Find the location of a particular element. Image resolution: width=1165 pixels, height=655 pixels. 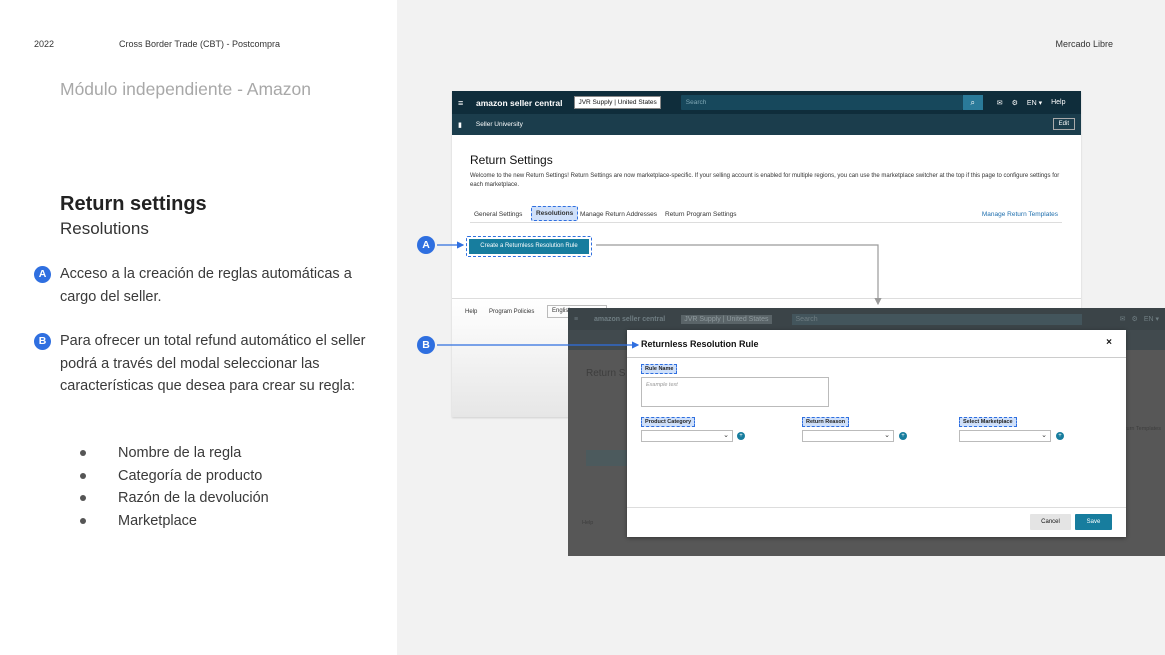

help-link: Help is located at coordinates (1058, 102).